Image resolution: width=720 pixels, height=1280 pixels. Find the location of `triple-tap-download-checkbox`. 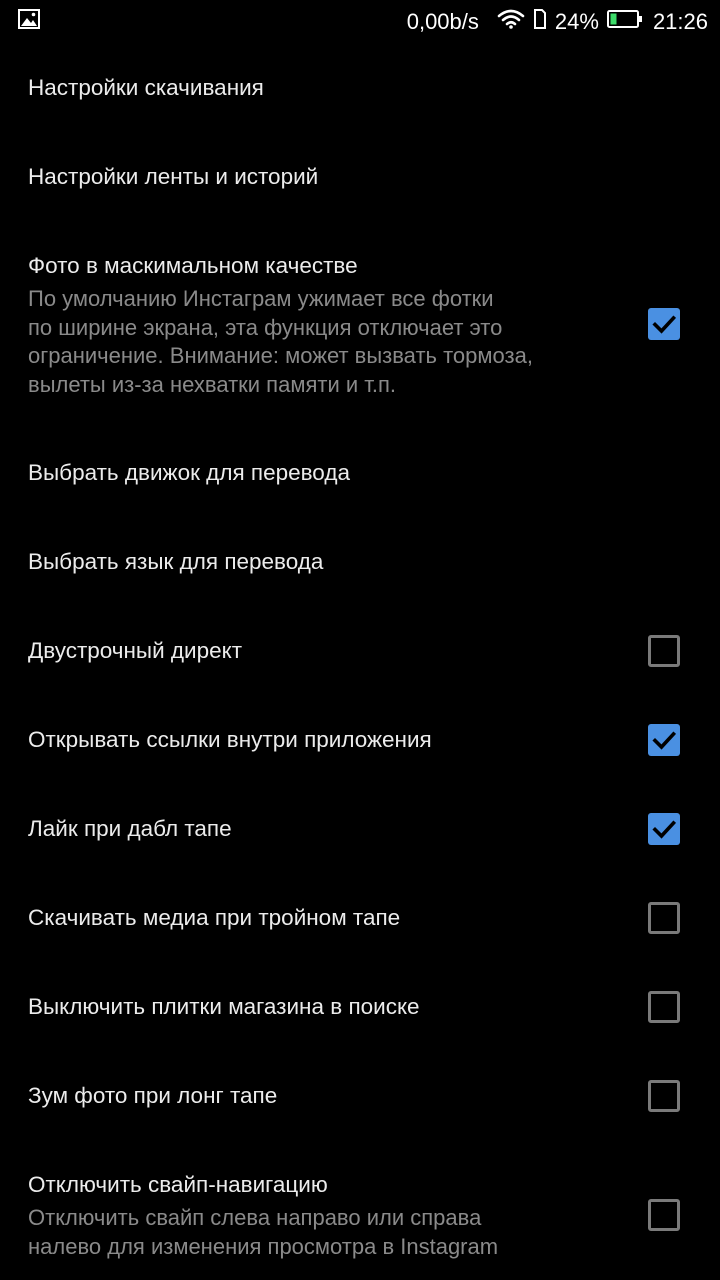

triple-tap-download-checkbox is located at coordinates (664, 918).